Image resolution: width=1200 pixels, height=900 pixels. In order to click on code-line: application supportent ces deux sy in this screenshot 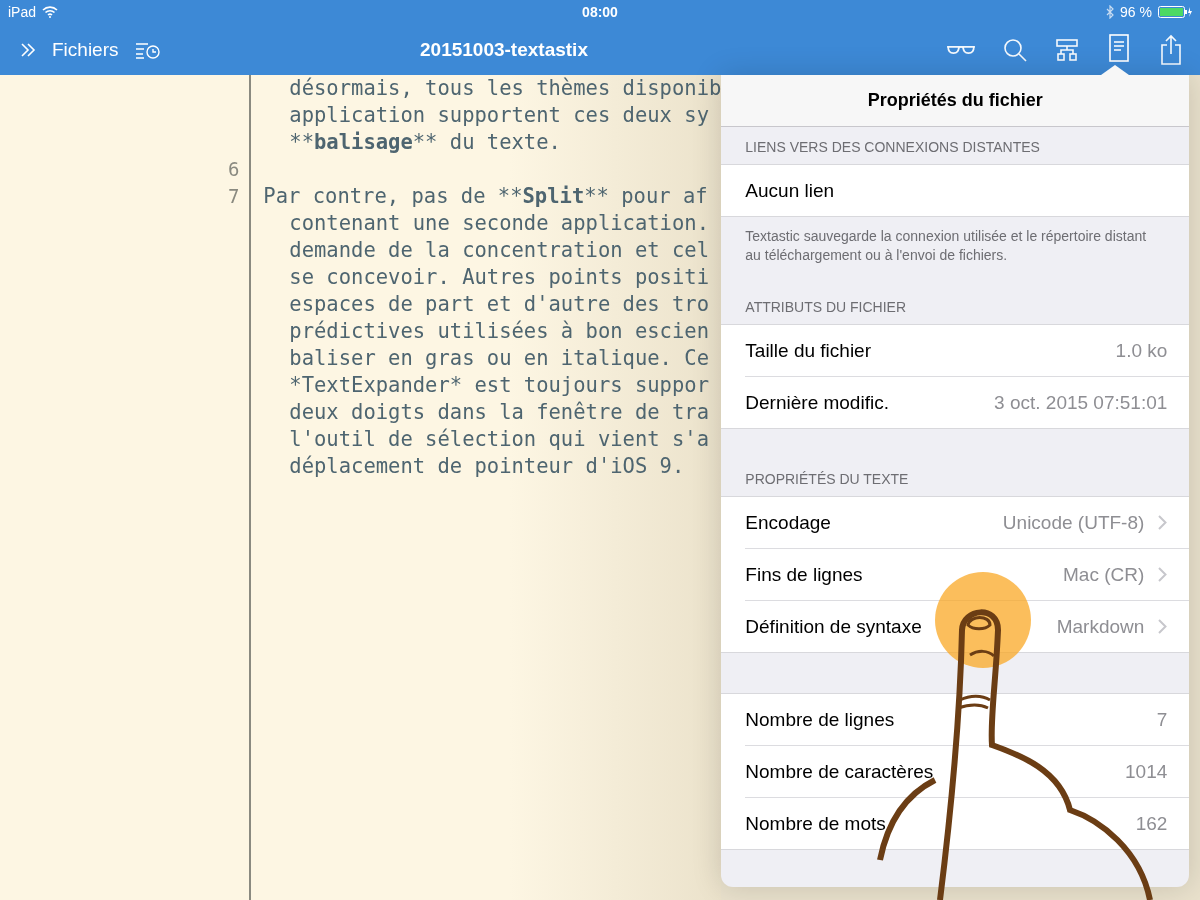, I will do `click(498, 115)`.